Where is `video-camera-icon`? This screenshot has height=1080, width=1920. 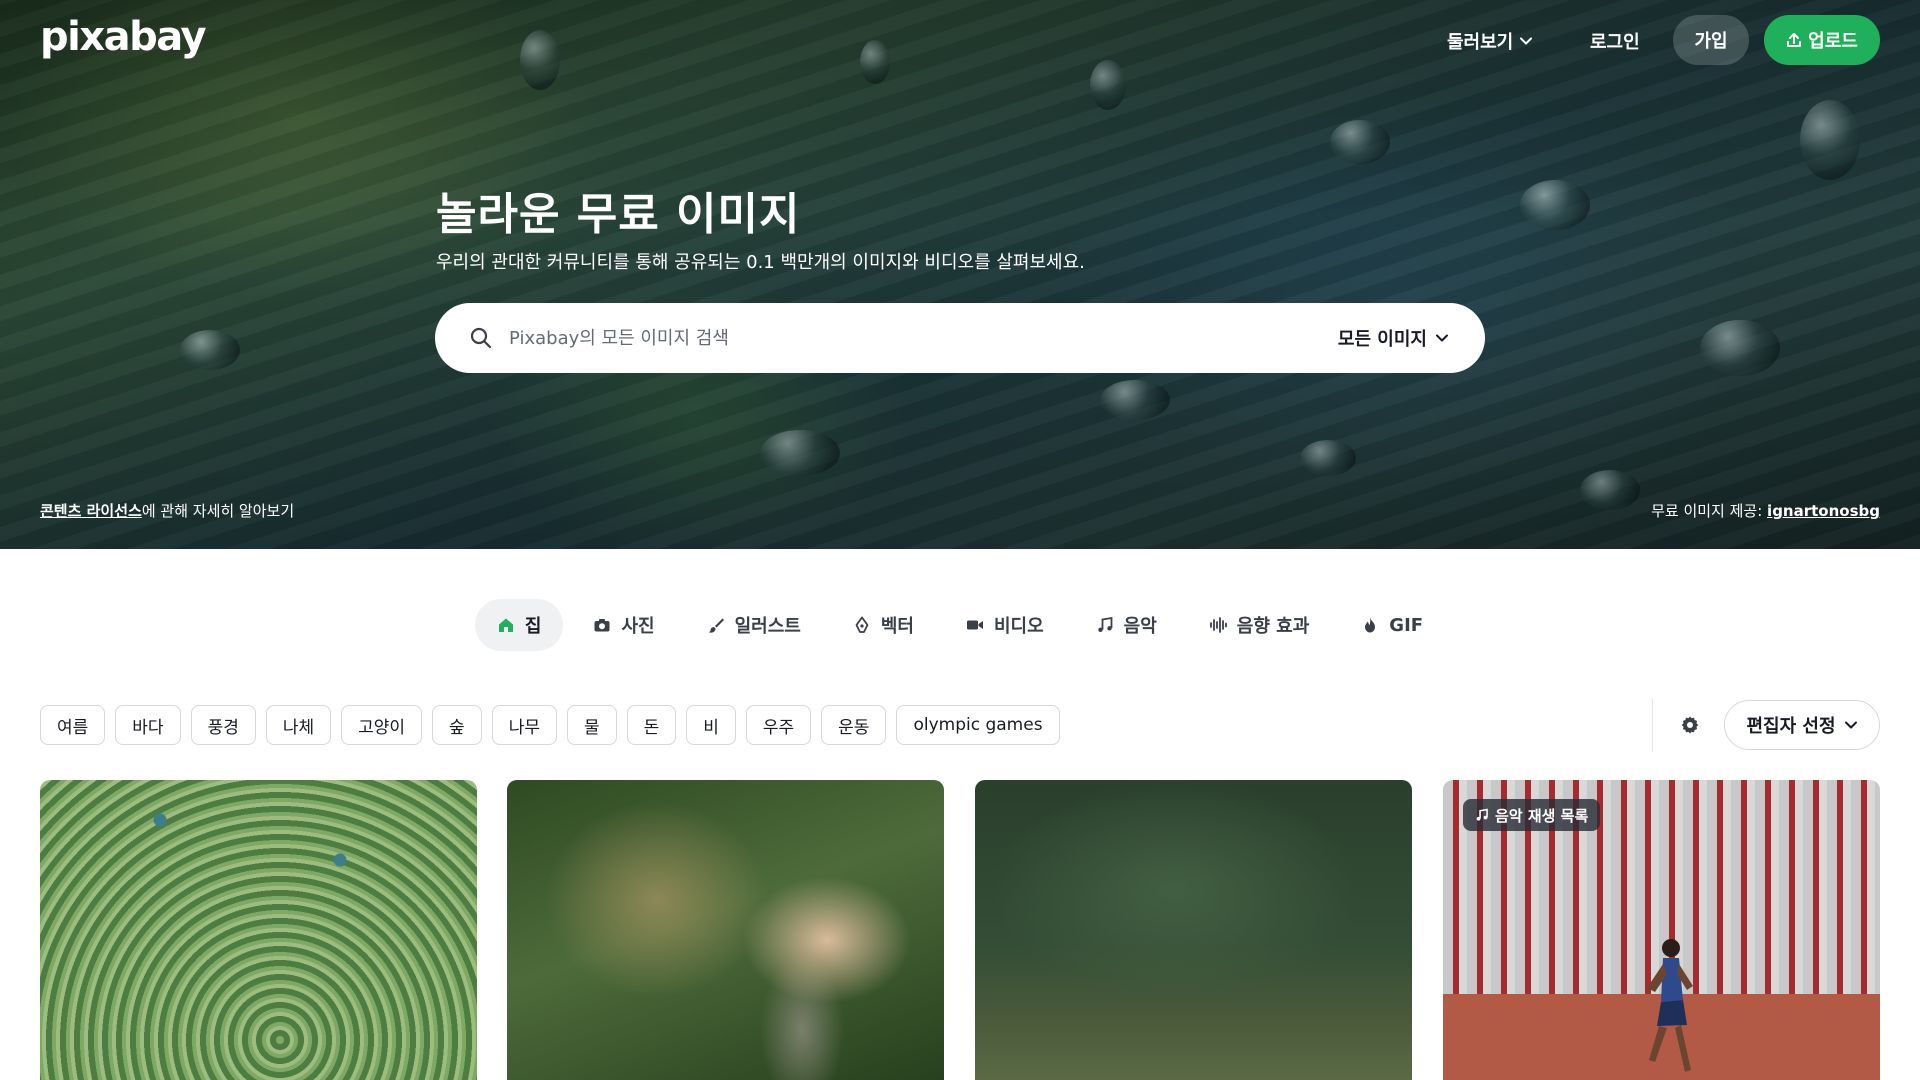
video-camera-icon is located at coordinates (974, 625).